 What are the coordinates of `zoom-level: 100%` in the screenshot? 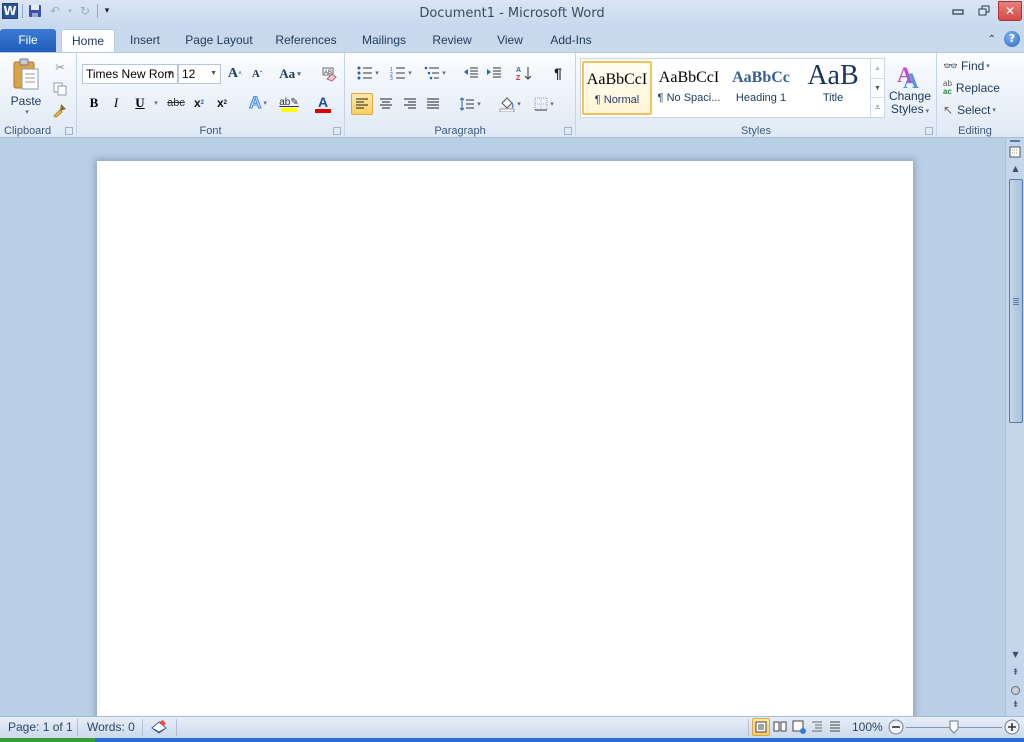 It's located at (867, 727).